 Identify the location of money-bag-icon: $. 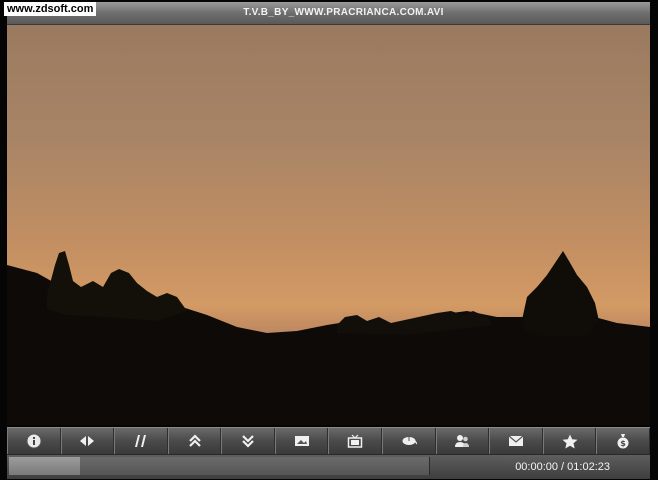
(623, 441).